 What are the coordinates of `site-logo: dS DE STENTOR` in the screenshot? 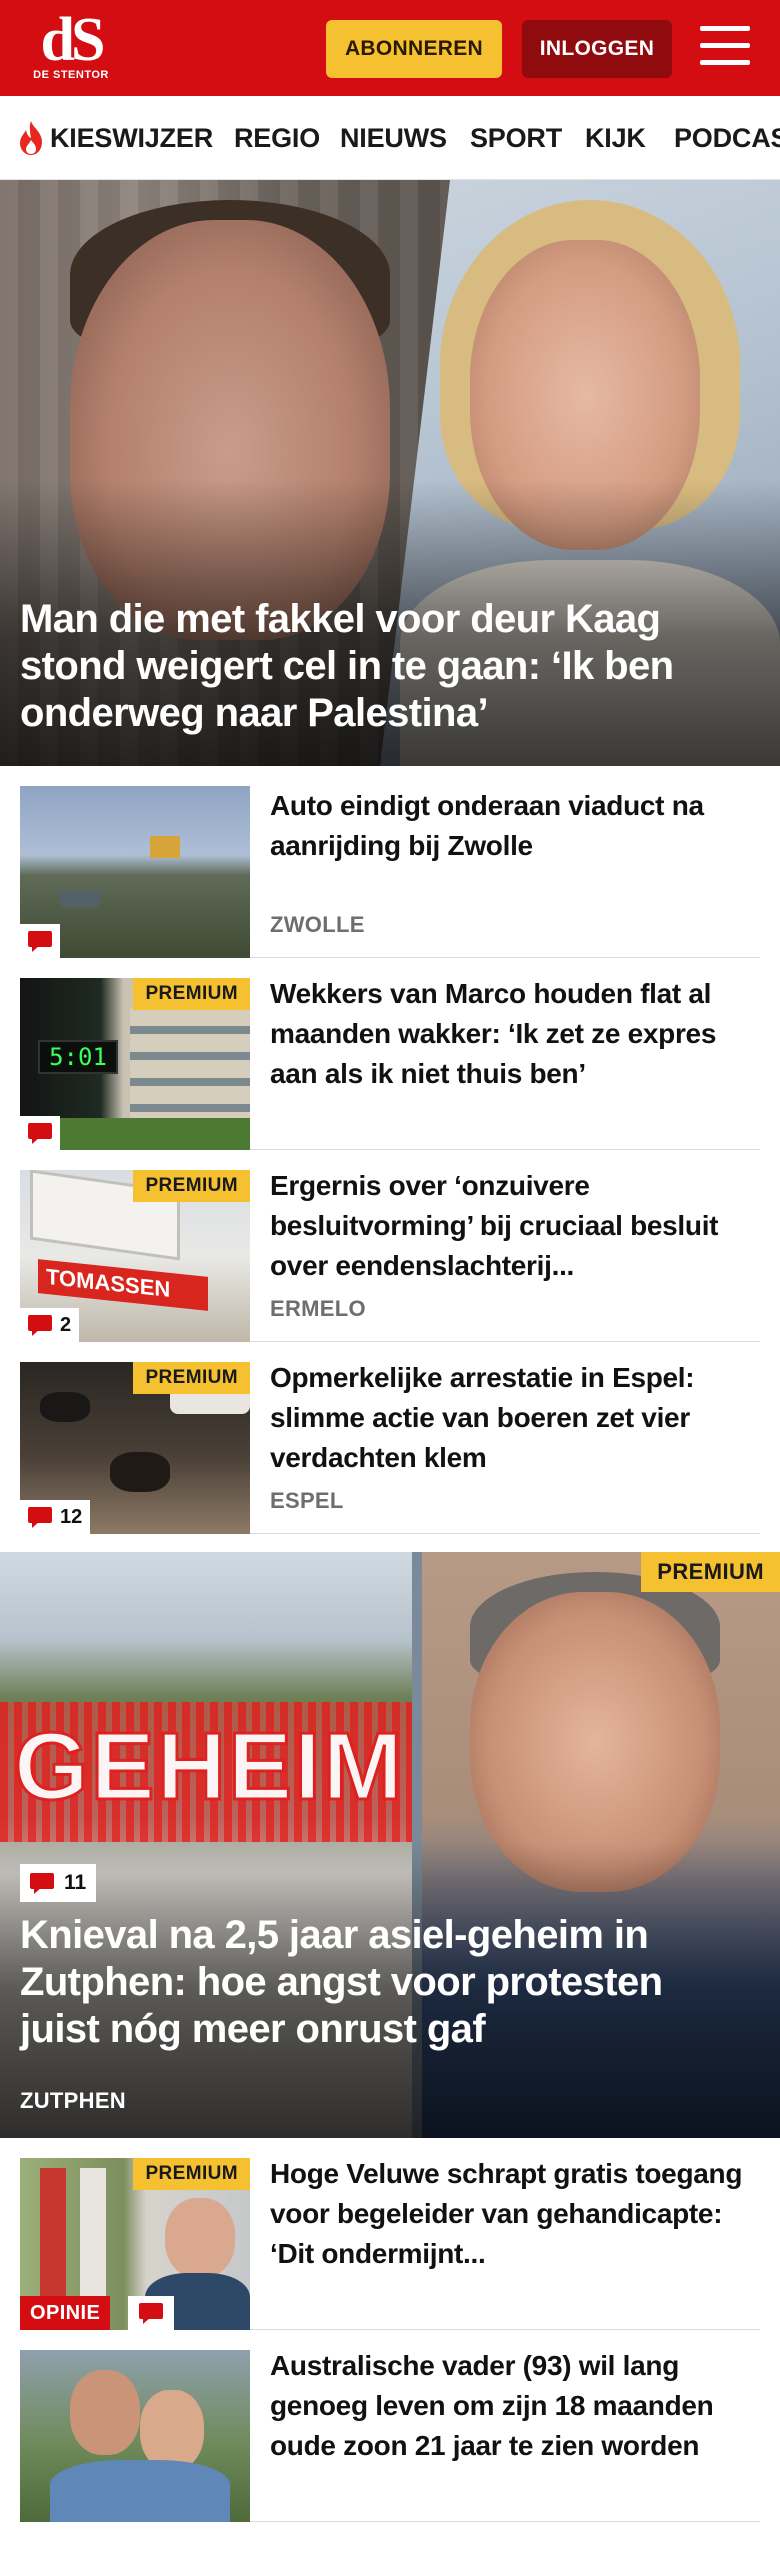 It's located at (71, 46).